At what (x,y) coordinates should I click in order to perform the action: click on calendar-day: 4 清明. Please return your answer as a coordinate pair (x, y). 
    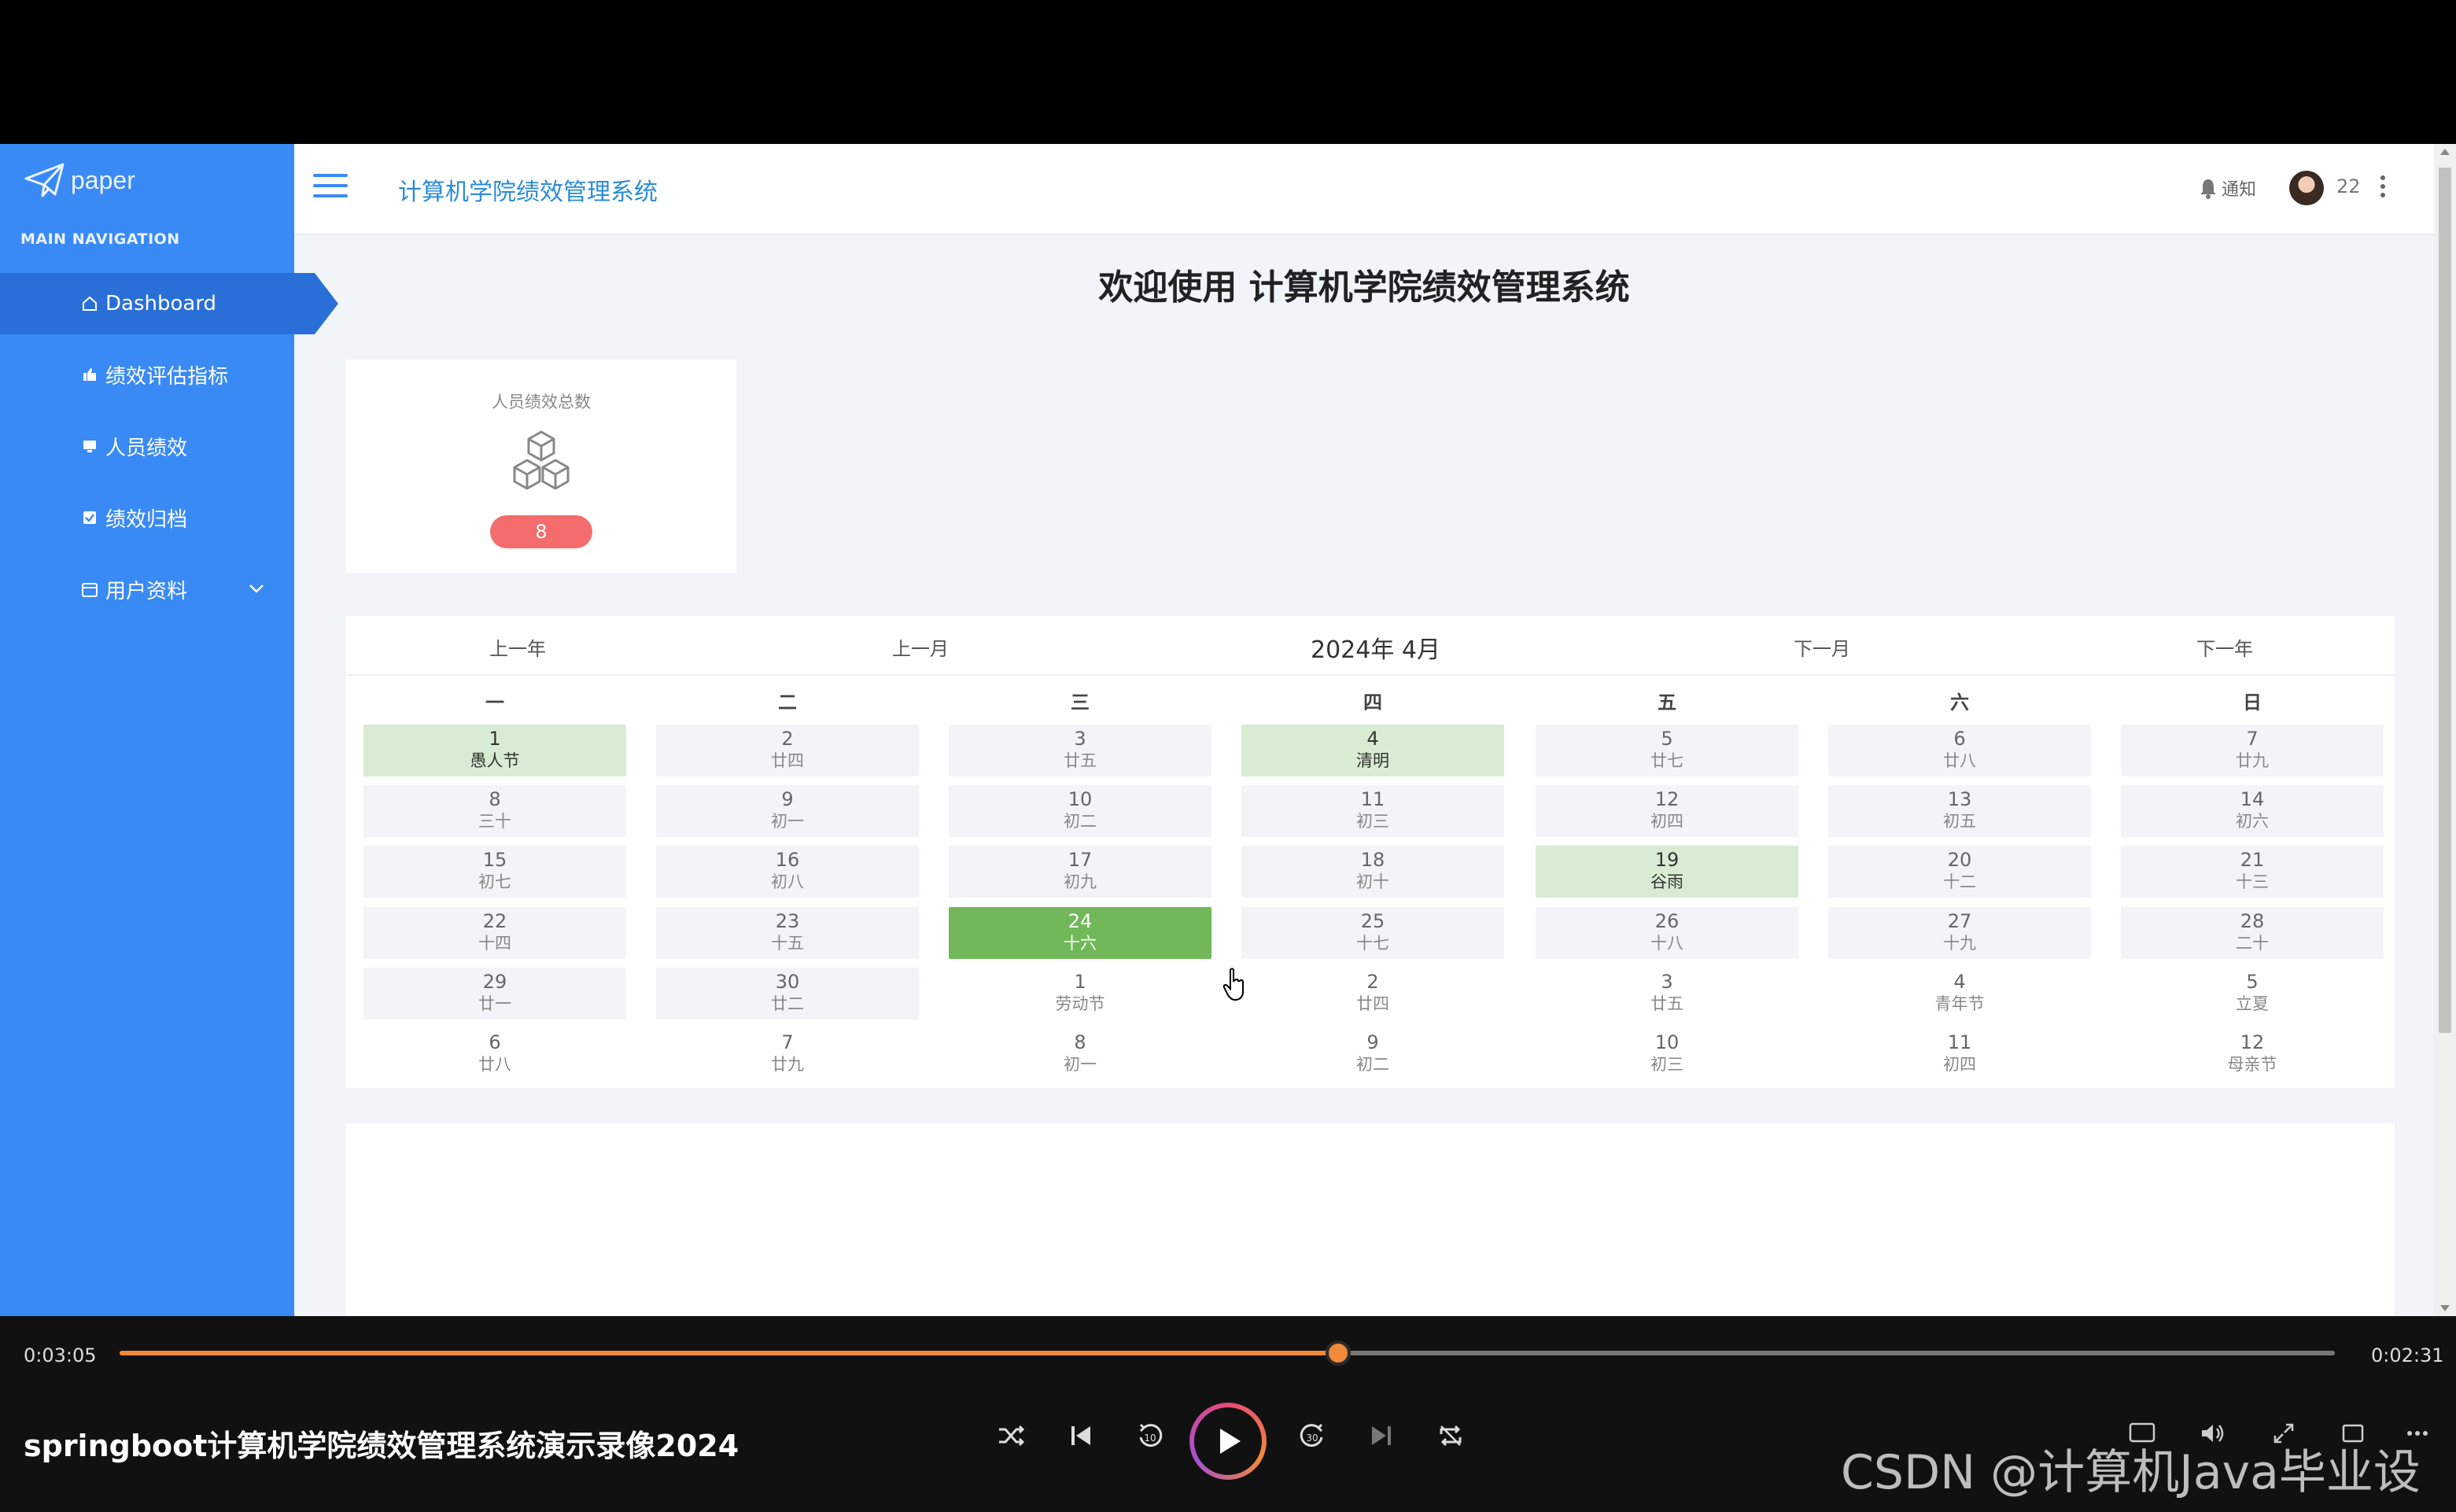
    Looking at the image, I should click on (1372, 750).